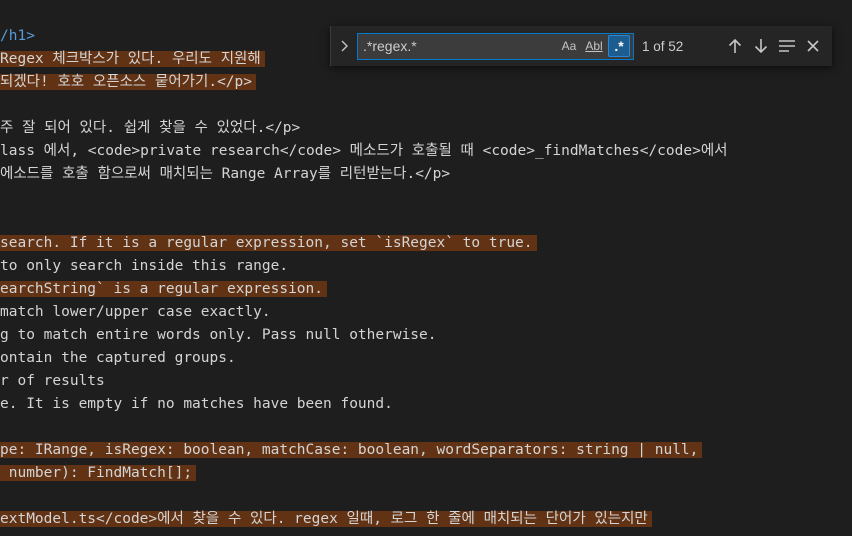 Image resolution: width=852 pixels, height=536 pixels. I want to click on code-line-text: match lower/upper case exactly., so click(135, 312).